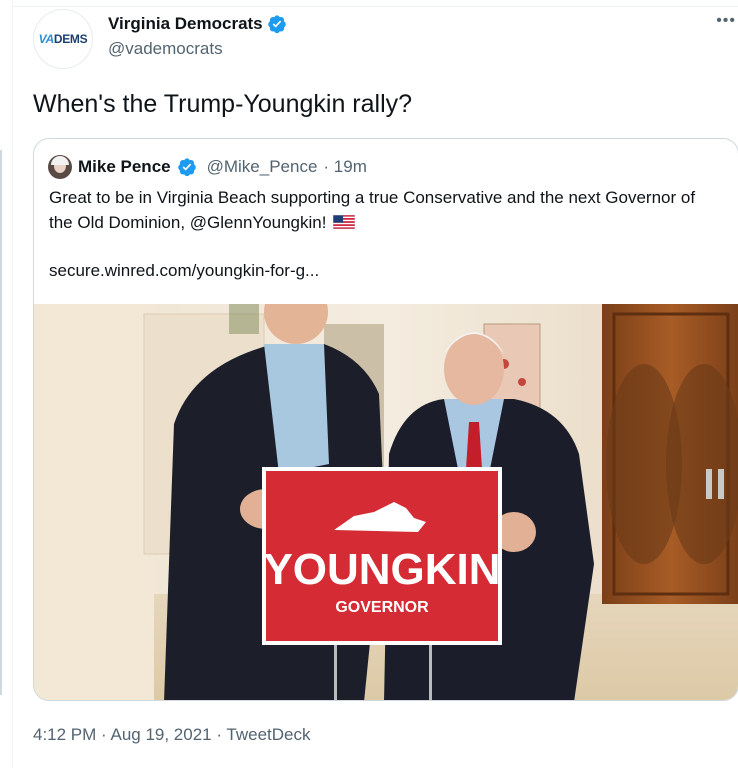 This screenshot has height=768, width=738. I want to click on author-handle: @vademocrats, so click(197, 49).